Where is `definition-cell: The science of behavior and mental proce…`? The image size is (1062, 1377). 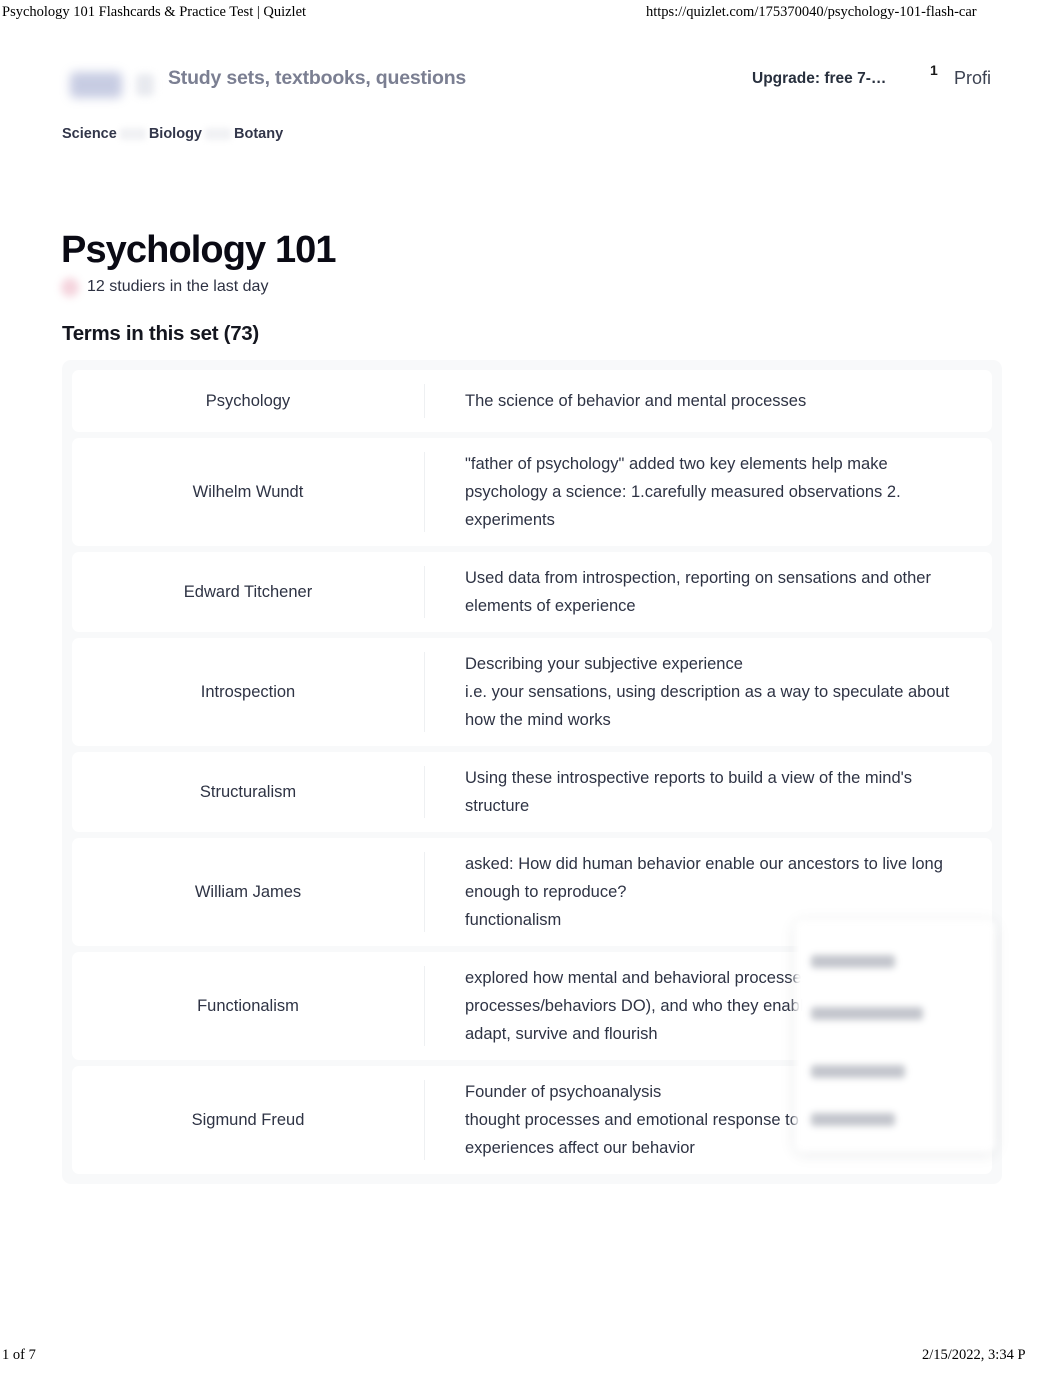 definition-cell: The science of behavior and mental proce… is located at coordinates (636, 401).